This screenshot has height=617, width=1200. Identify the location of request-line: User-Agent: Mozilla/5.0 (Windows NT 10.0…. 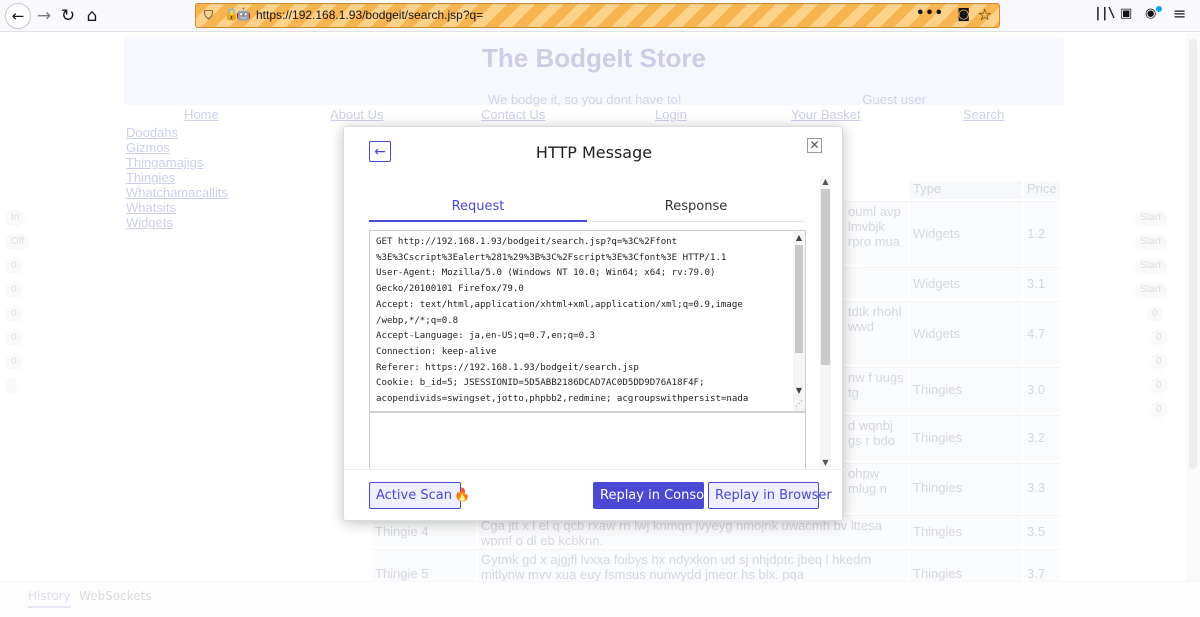
(546, 273).